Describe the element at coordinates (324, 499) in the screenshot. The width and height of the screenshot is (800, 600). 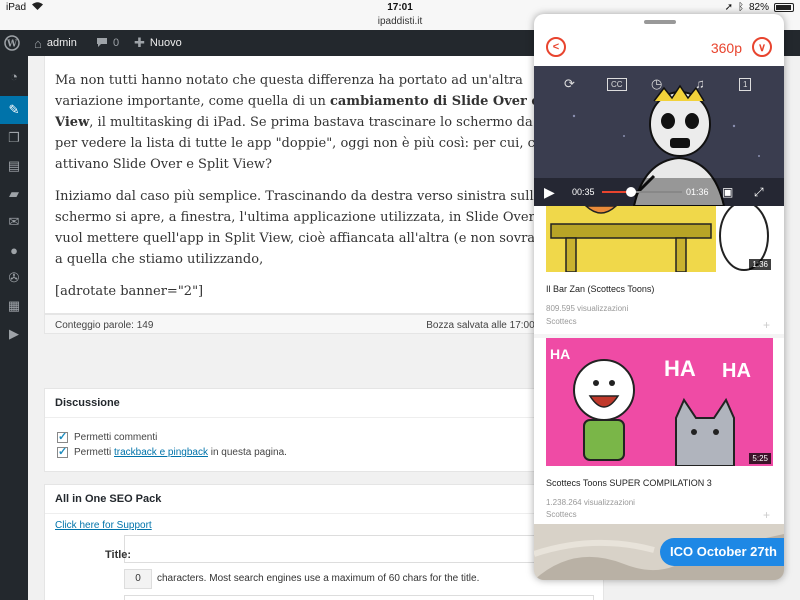
I see `seo-pack-title: All in One SEO Pack` at that location.